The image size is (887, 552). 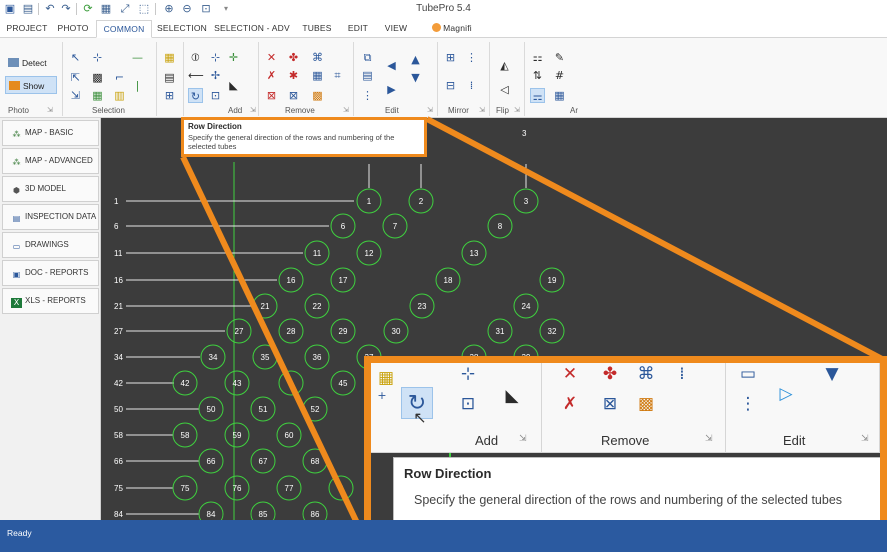 What do you see at coordinates (415, 59) in the screenshot?
I see `edit-up-icon: ▲` at bounding box center [415, 59].